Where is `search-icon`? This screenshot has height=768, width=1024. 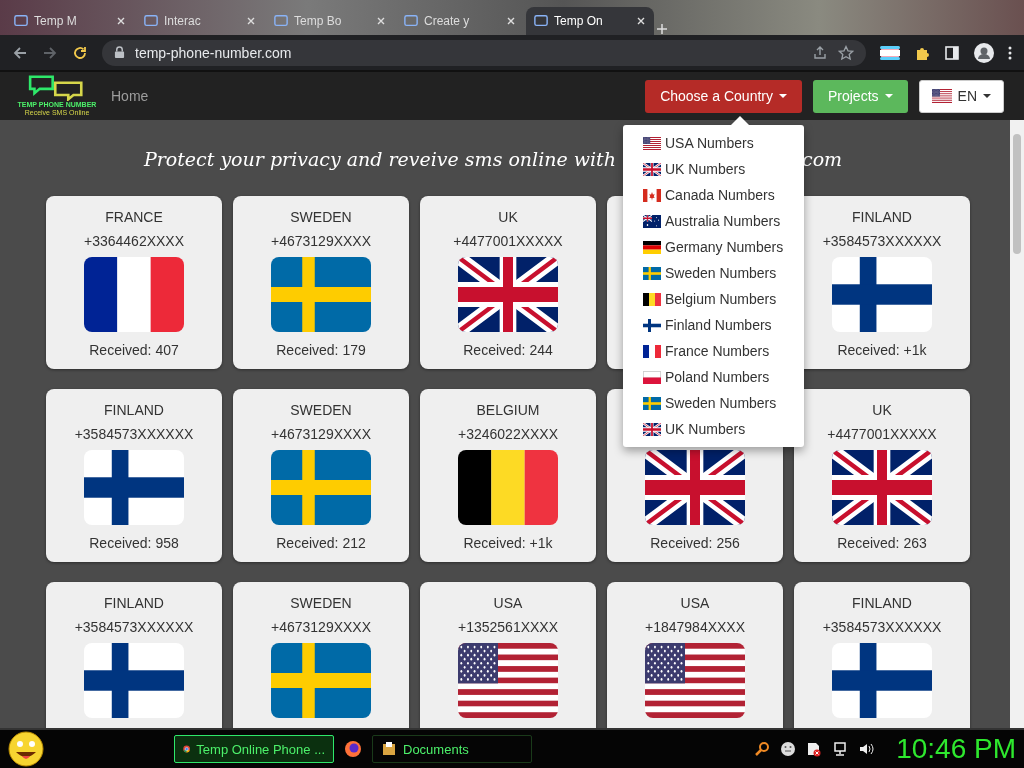 search-icon is located at coordinates (762, 749).